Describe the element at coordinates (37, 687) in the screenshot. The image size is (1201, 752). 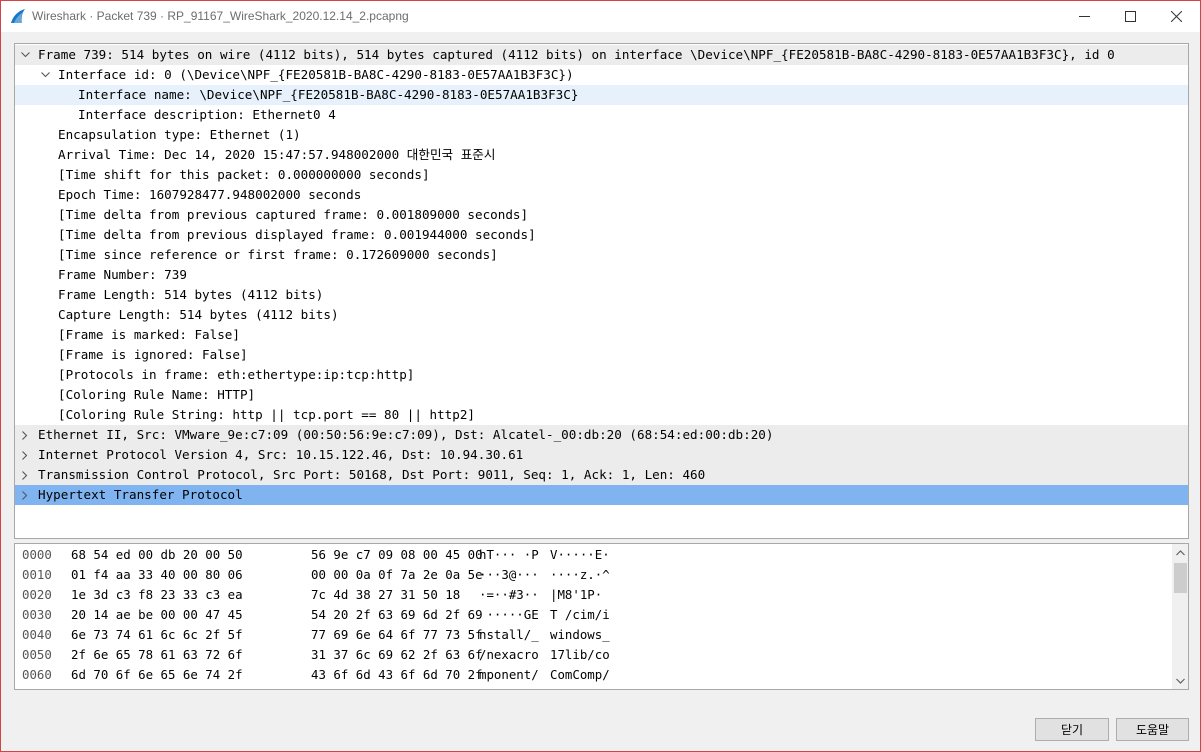
I see `hex-offset: 0070` at that location.